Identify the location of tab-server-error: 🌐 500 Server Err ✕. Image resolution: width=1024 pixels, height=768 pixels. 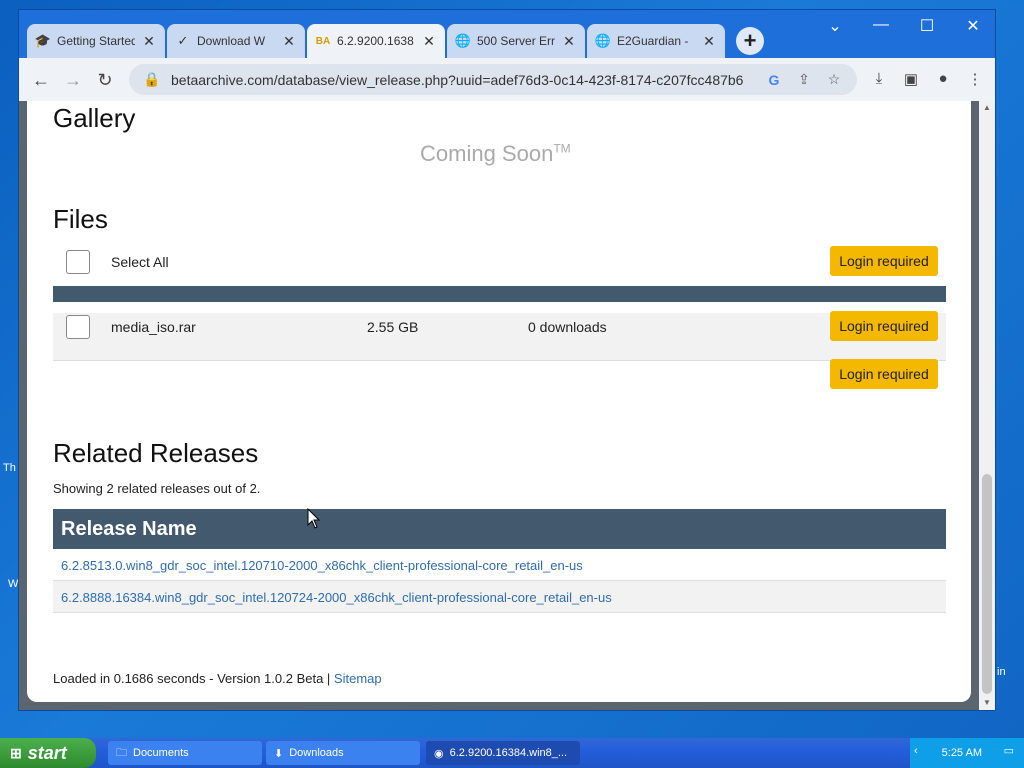
(516, 41).